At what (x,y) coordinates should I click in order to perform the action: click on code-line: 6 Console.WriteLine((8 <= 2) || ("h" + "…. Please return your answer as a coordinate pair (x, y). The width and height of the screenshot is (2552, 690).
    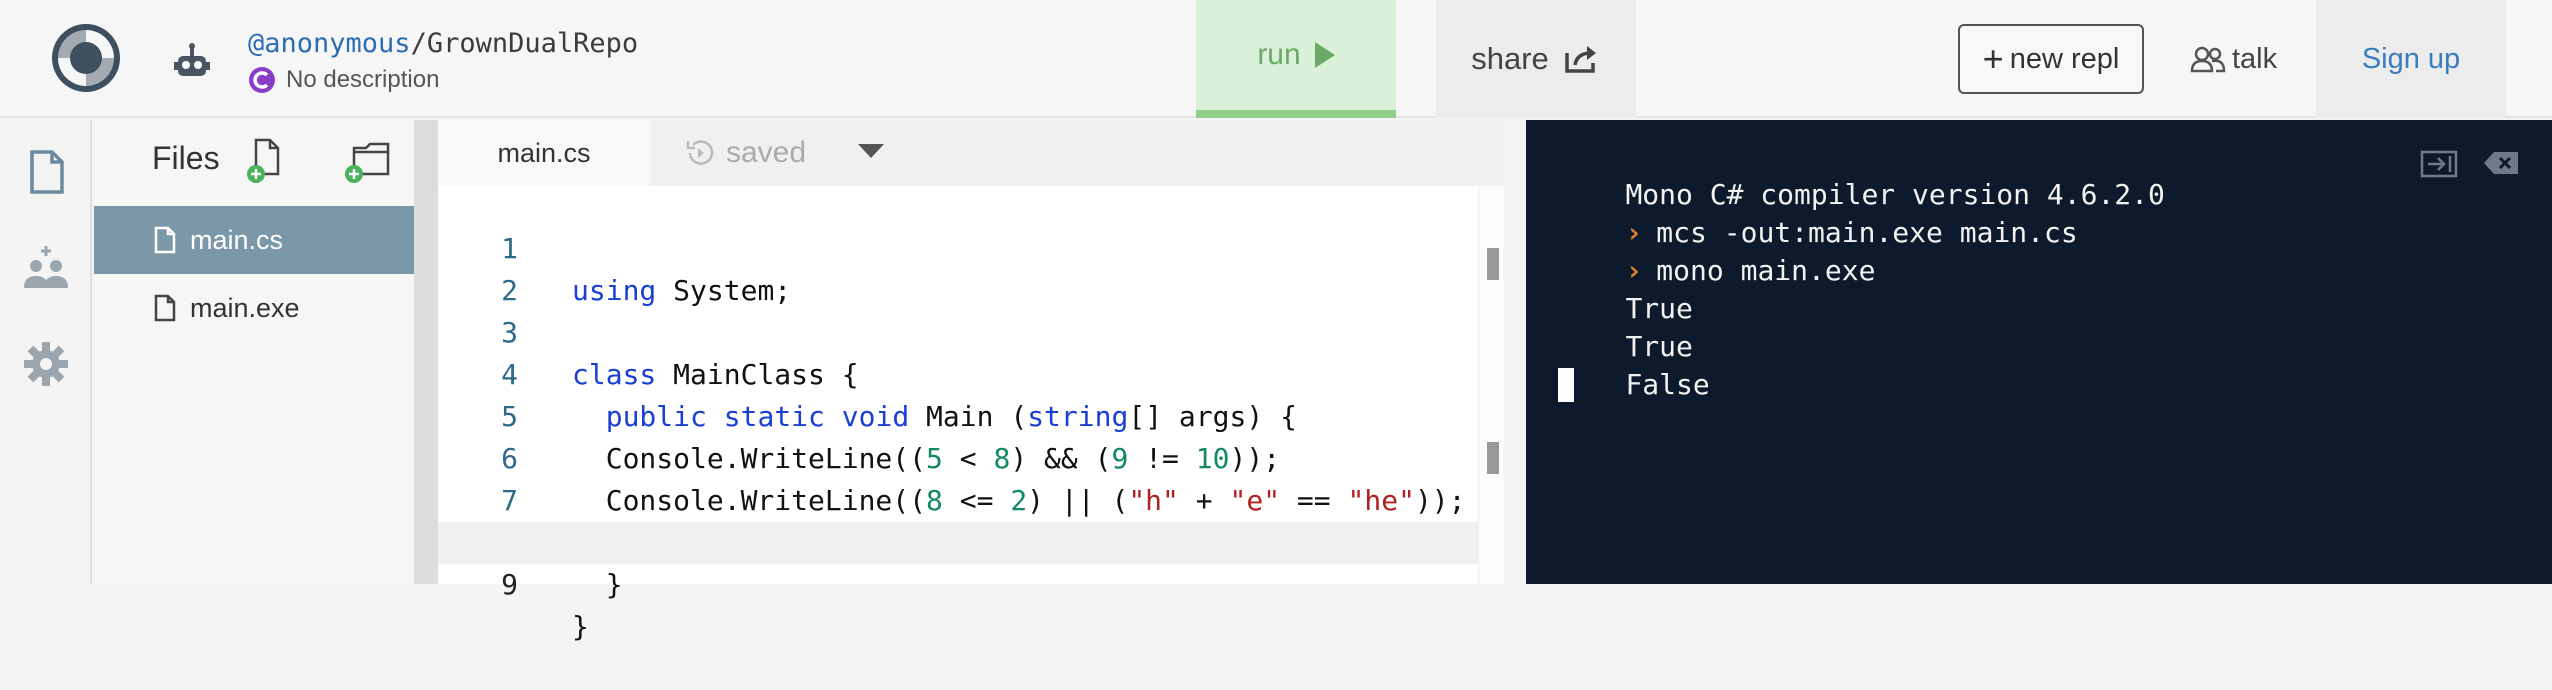
    Looking at the image, I should click on (958, 456).